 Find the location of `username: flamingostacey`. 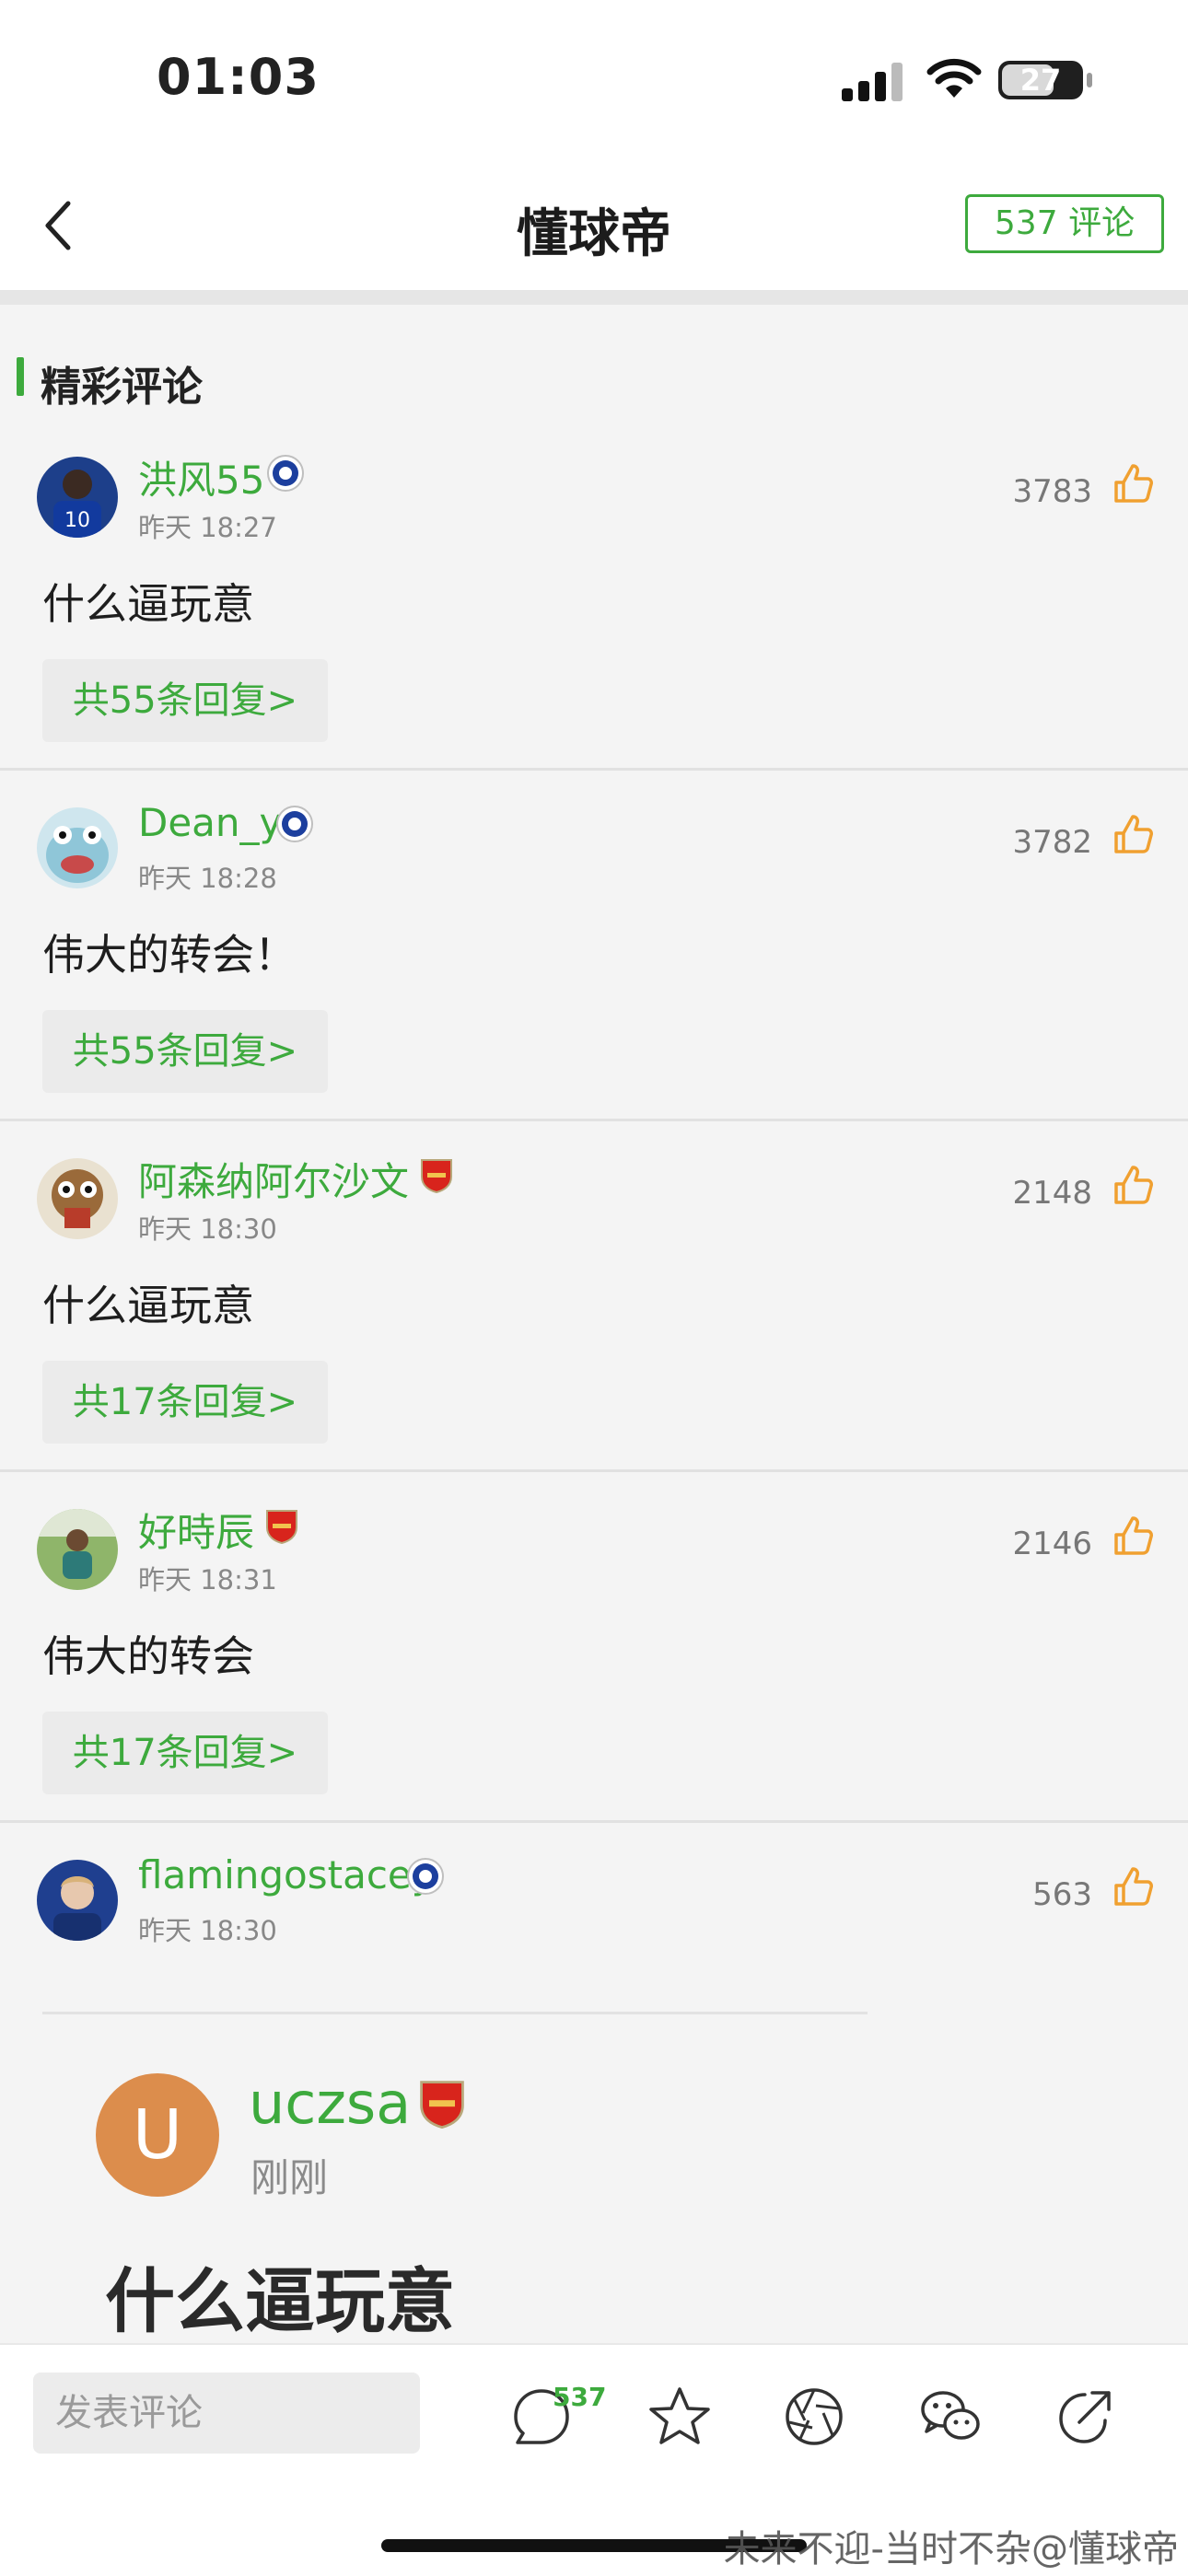

username: flamingostacey is located at coordinates (286, 1874).